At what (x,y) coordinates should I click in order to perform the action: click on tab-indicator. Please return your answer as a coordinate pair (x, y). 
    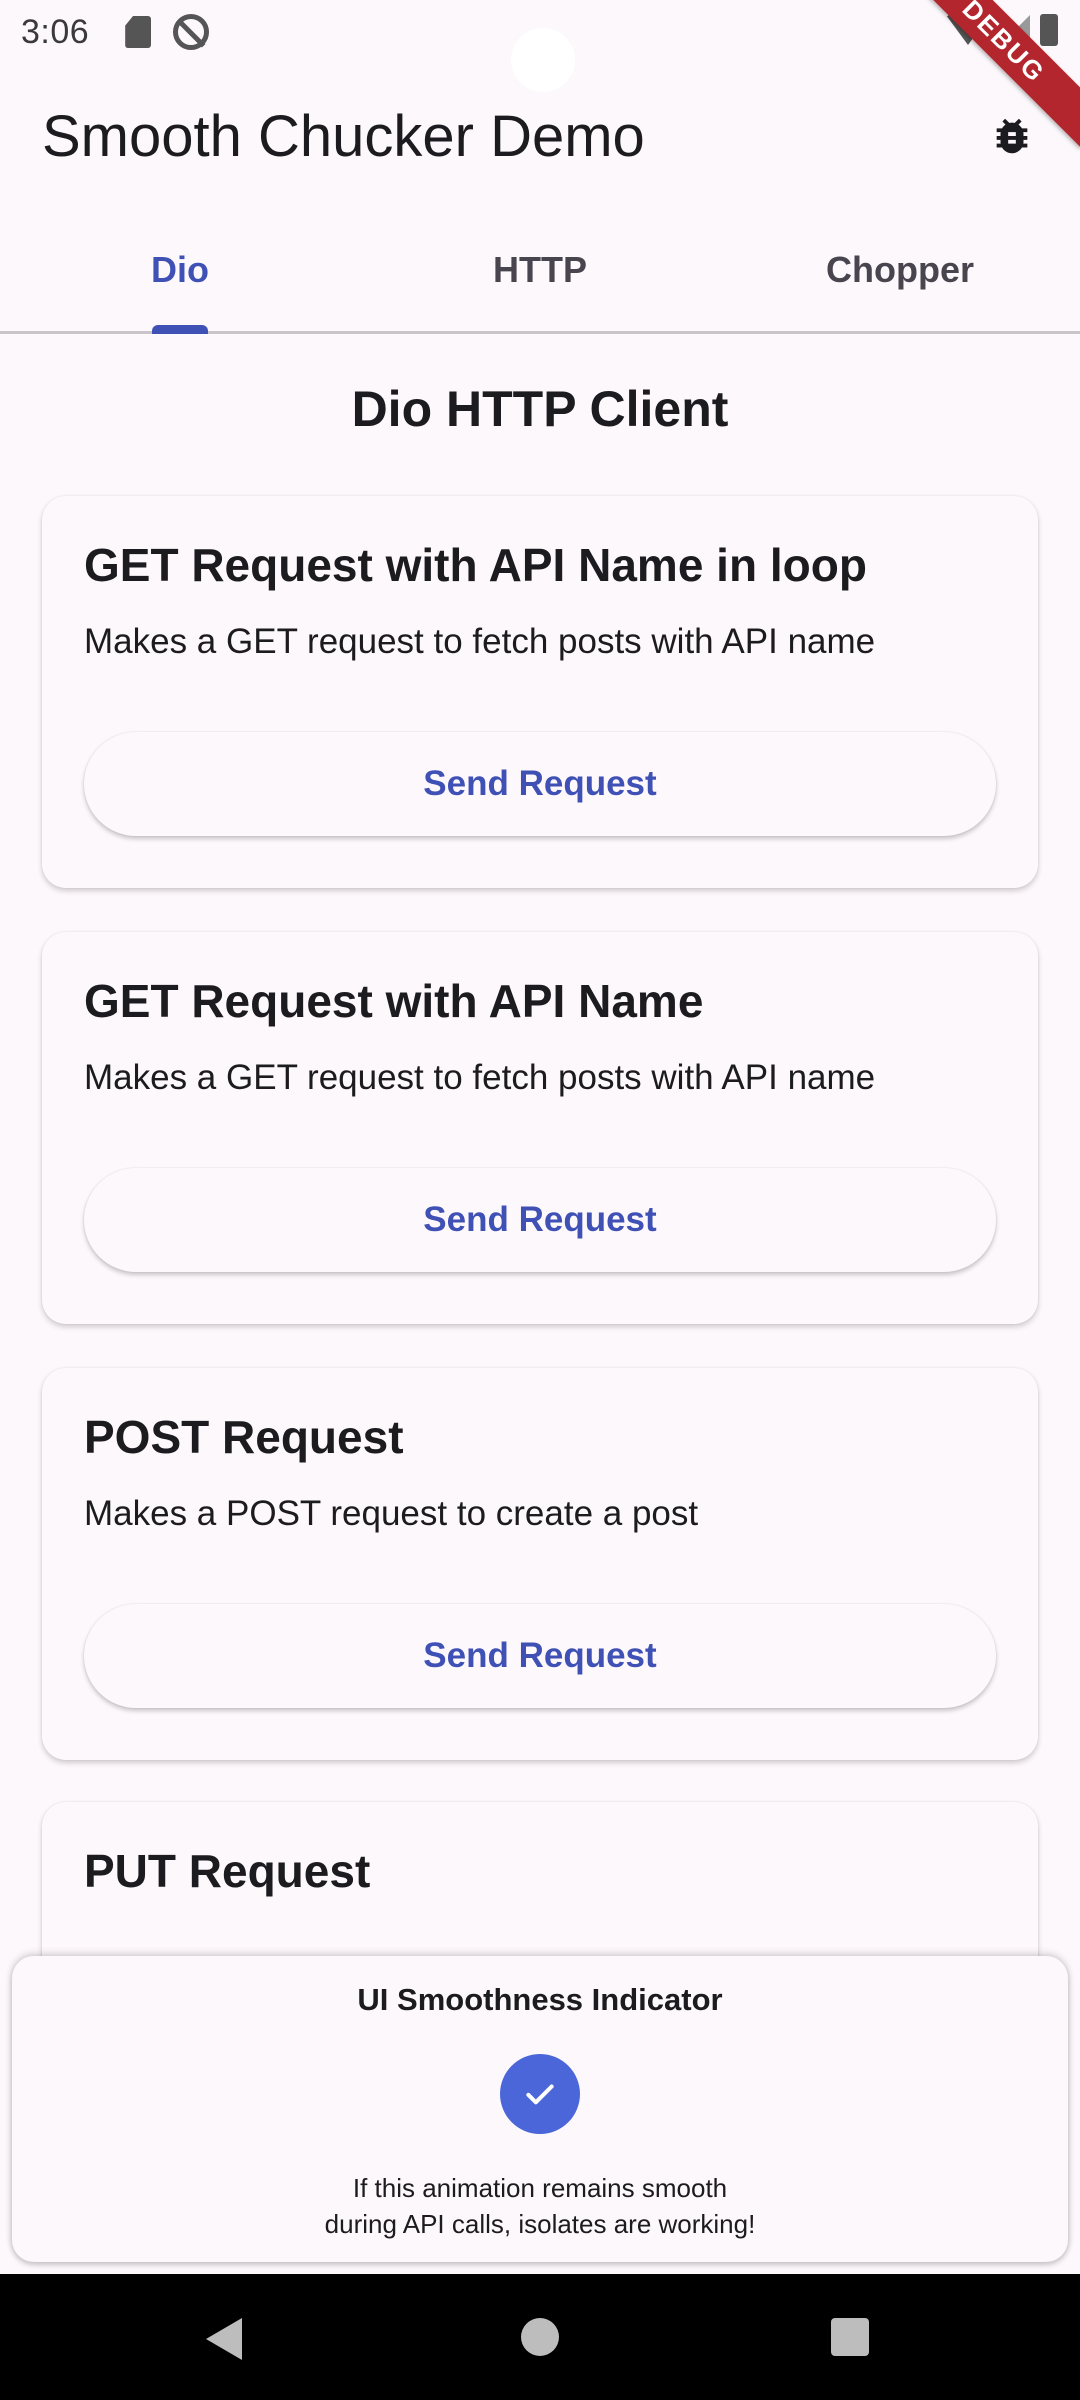
    Looking at the image, I should click on (180, 329).